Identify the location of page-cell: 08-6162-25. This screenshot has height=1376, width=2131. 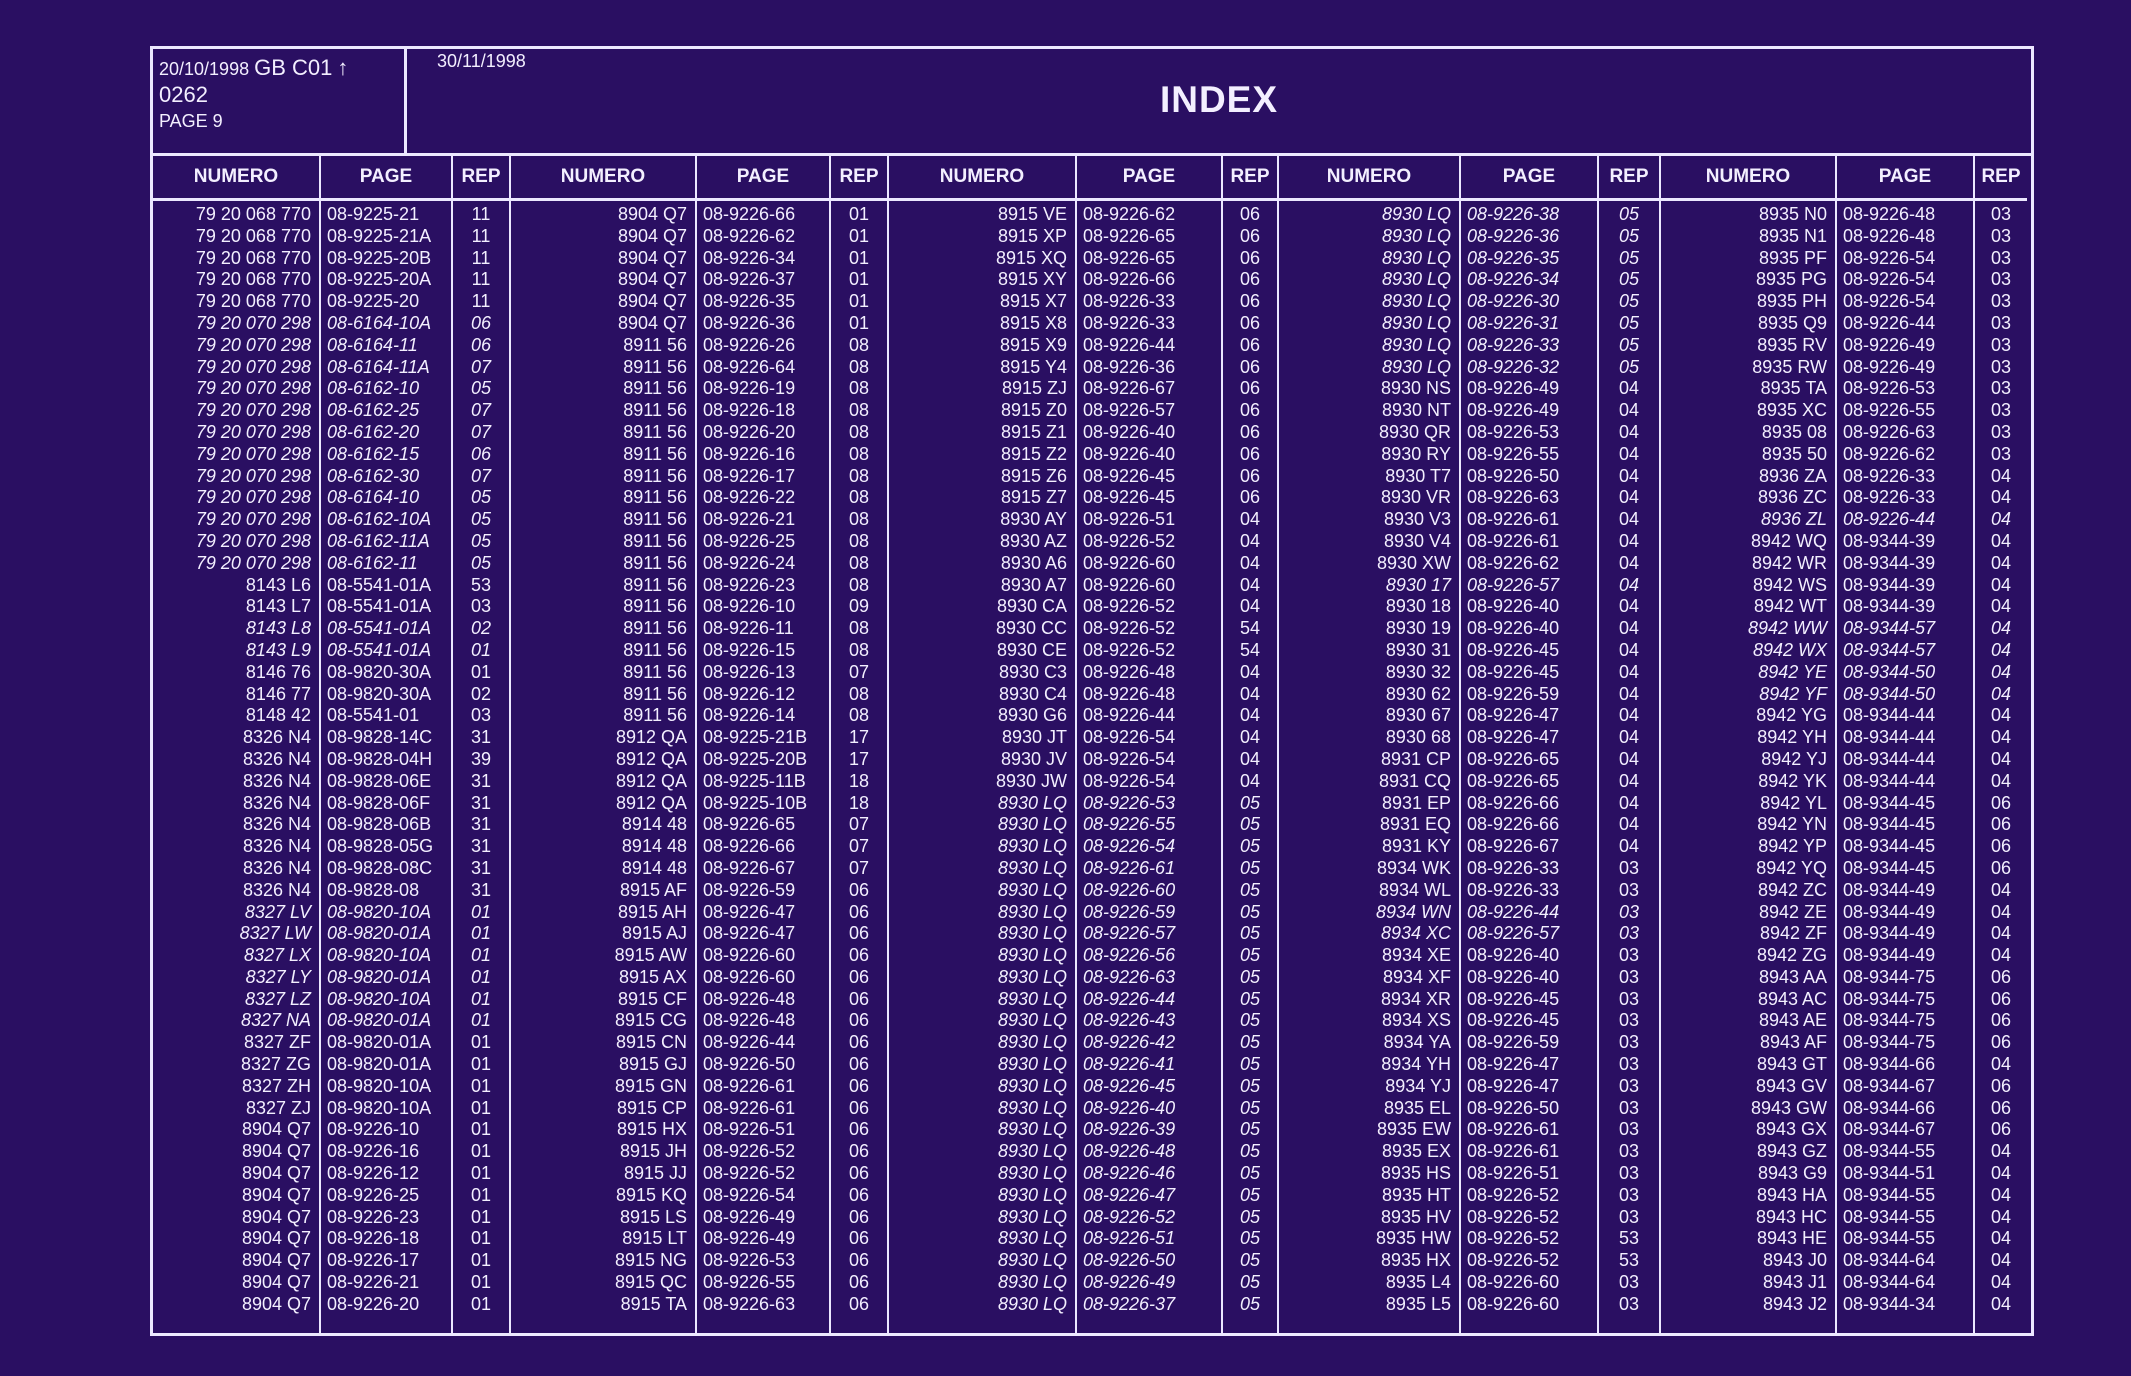
(373, 410).